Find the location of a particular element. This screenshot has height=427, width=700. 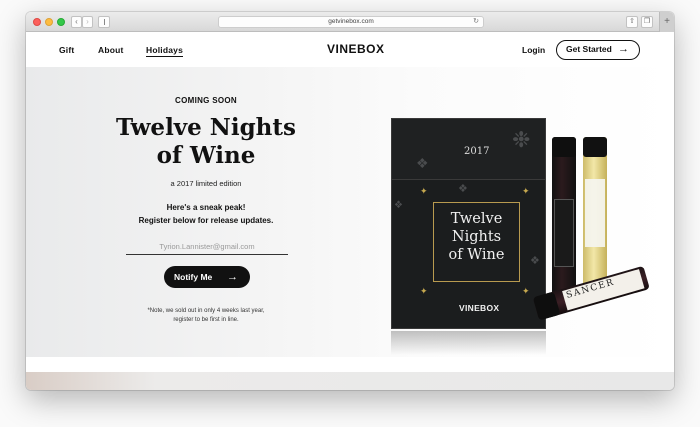

sneak-peek-line-2: Register below for release updates. is located at coordinates (206, 220).